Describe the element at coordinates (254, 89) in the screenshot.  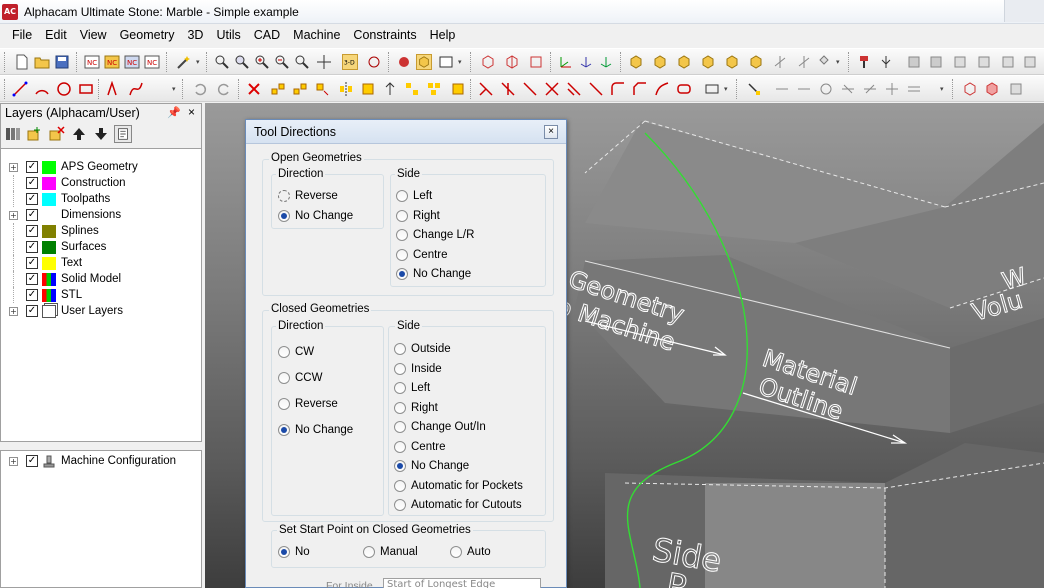
I see `delete-icon` at that location.